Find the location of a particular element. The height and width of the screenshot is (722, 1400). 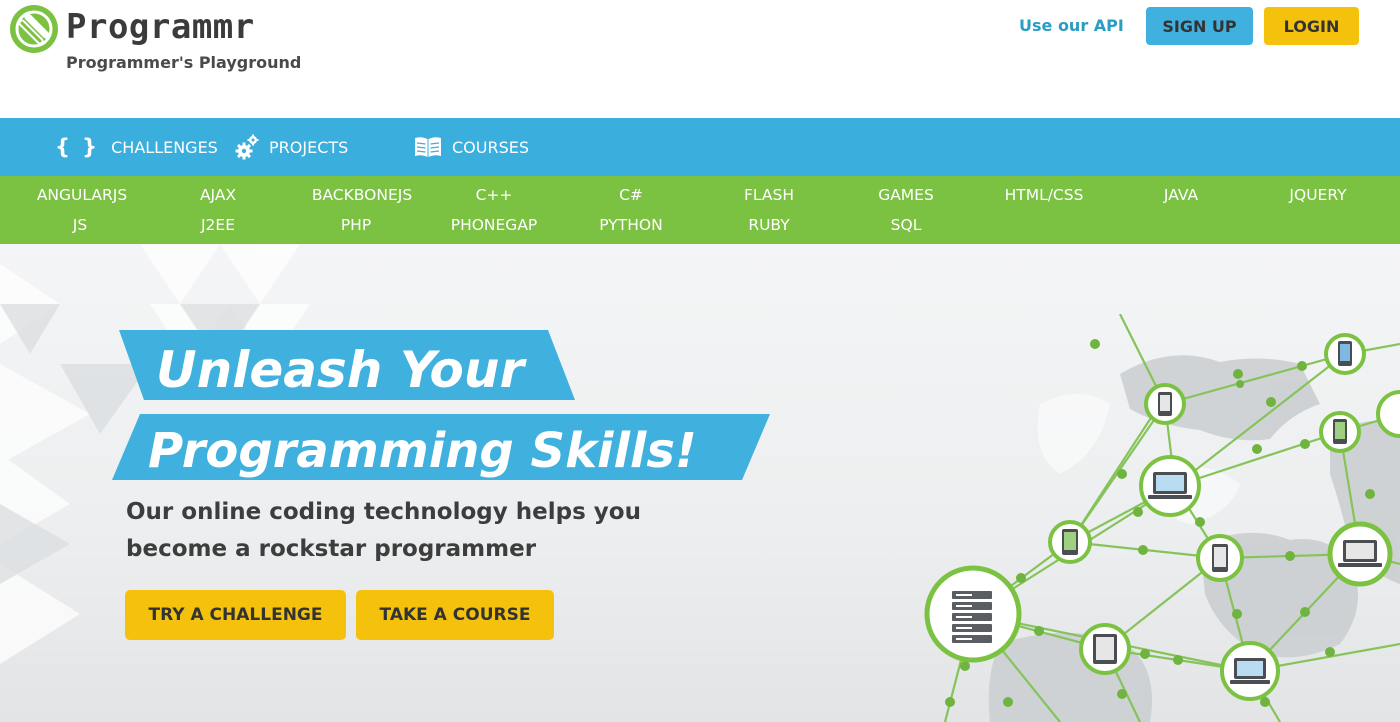

hero-headline-line1: Unleash Your is located at coordinates (341, 370).